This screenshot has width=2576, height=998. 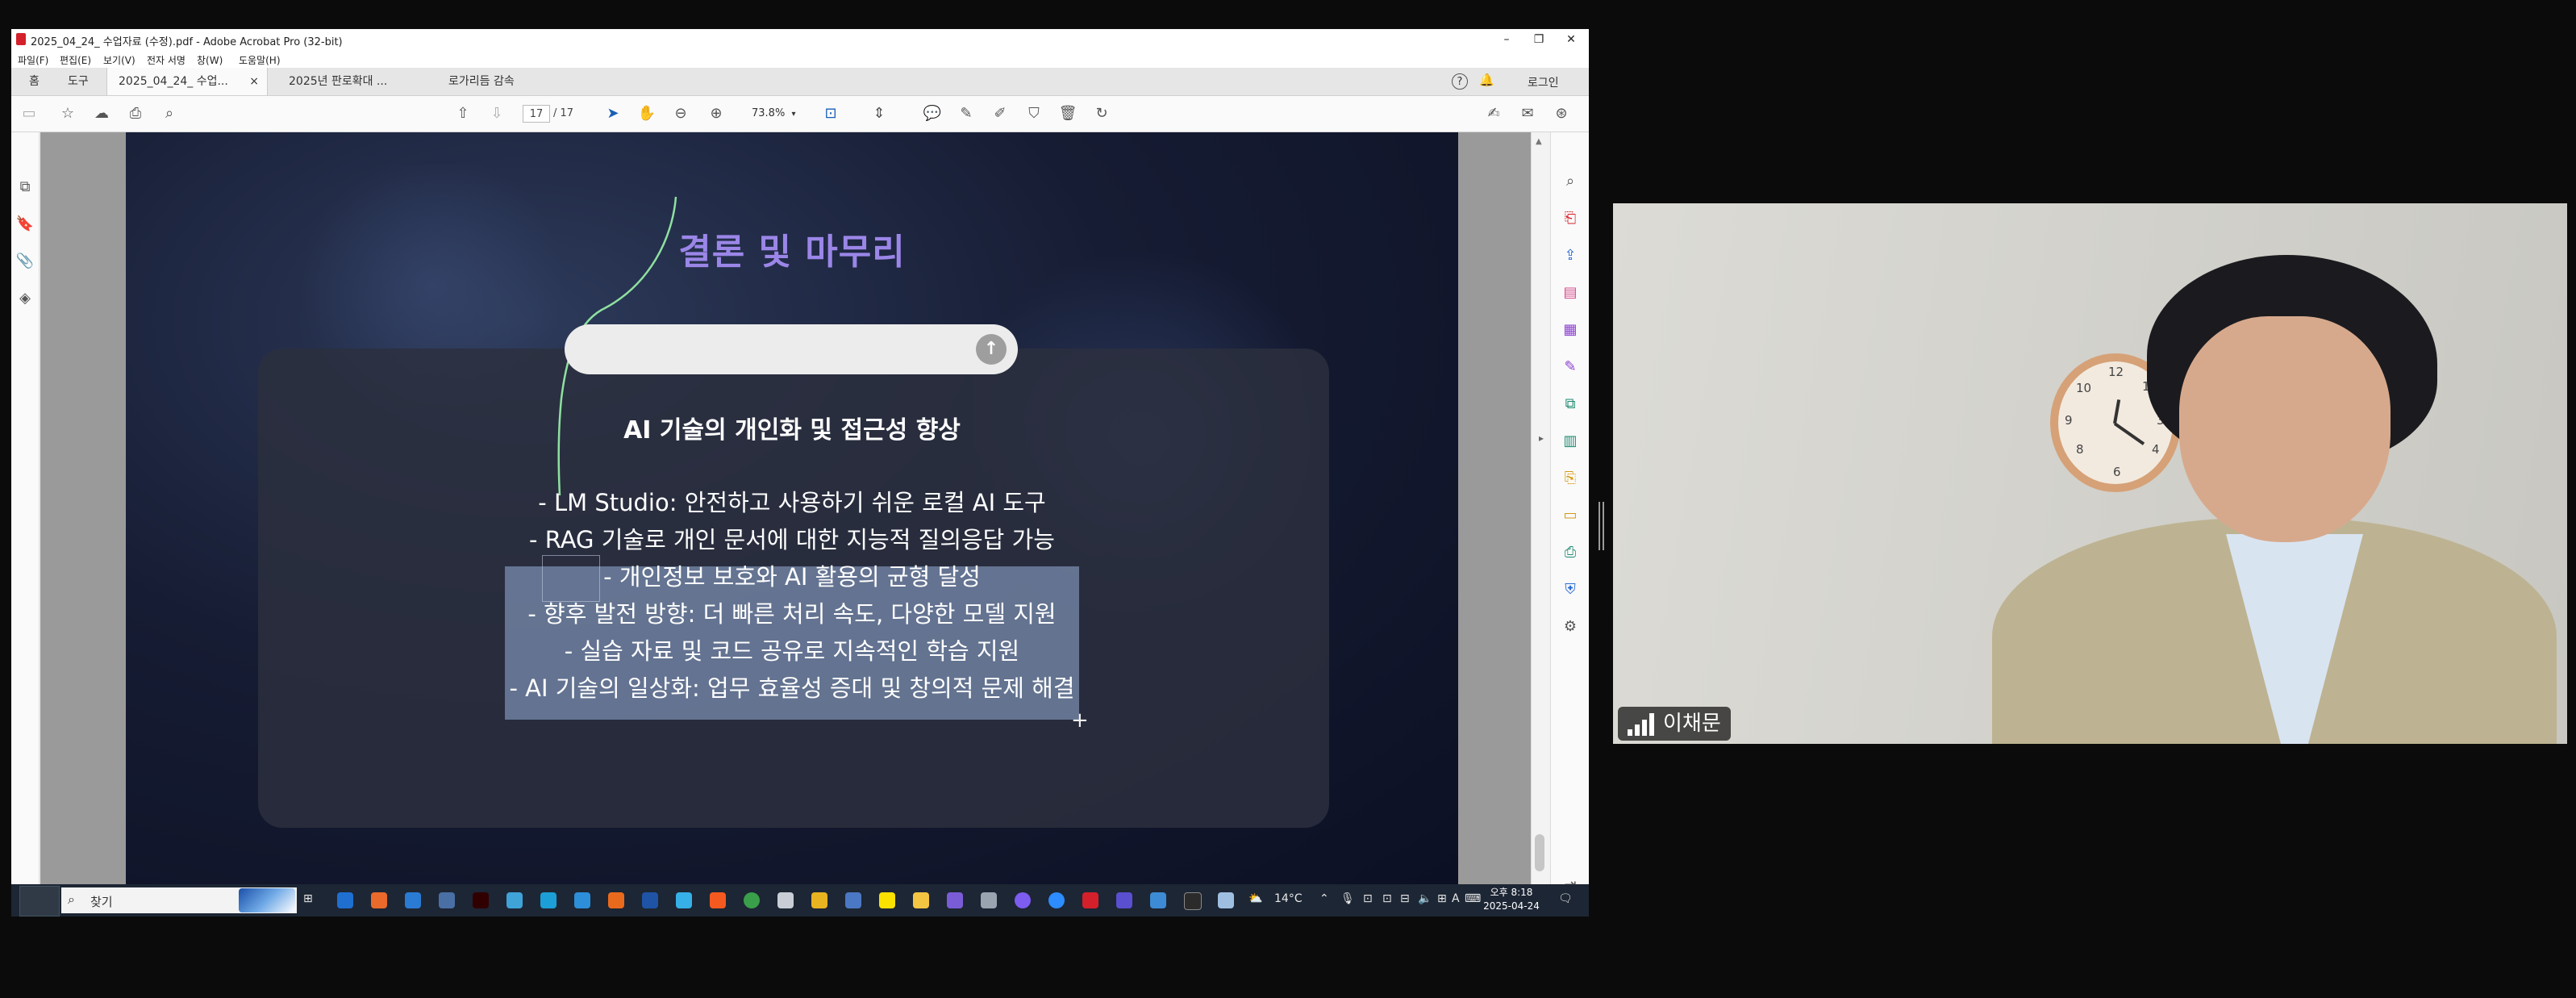 I want to click on login-button: 로그인, so click(x=1543, y=82).